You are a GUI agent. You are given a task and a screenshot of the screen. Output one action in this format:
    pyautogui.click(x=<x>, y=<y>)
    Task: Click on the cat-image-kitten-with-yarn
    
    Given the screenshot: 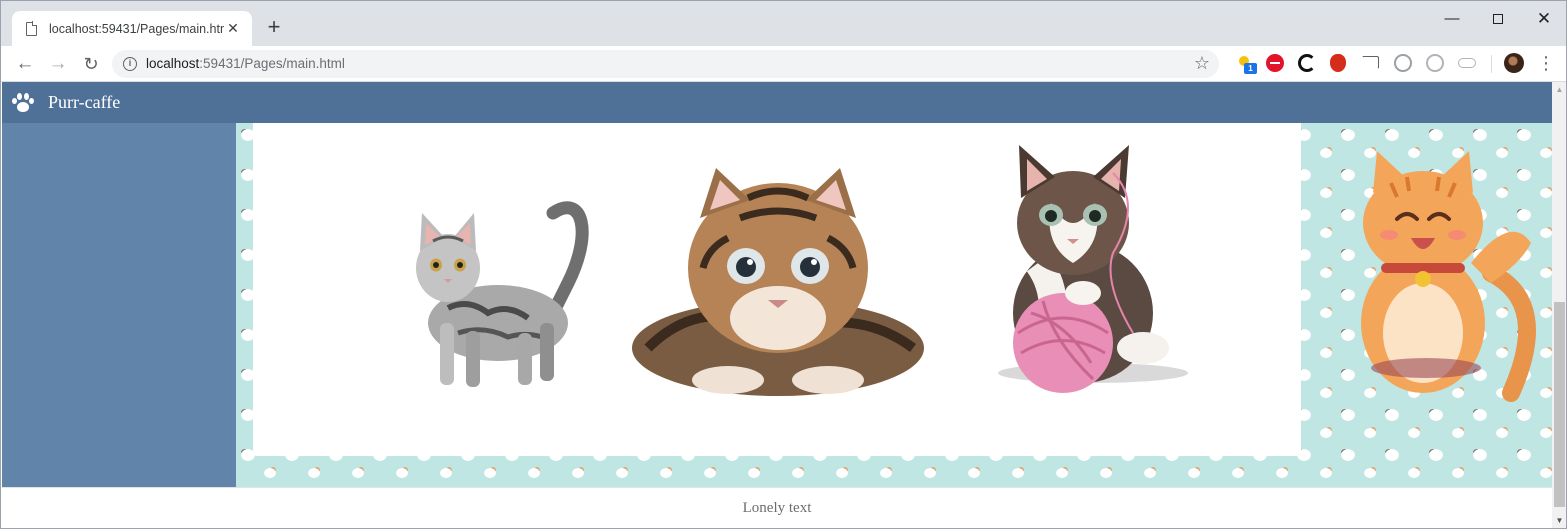 What is the action you would take?
    pyautogui.click(x=1068, y=280)
    